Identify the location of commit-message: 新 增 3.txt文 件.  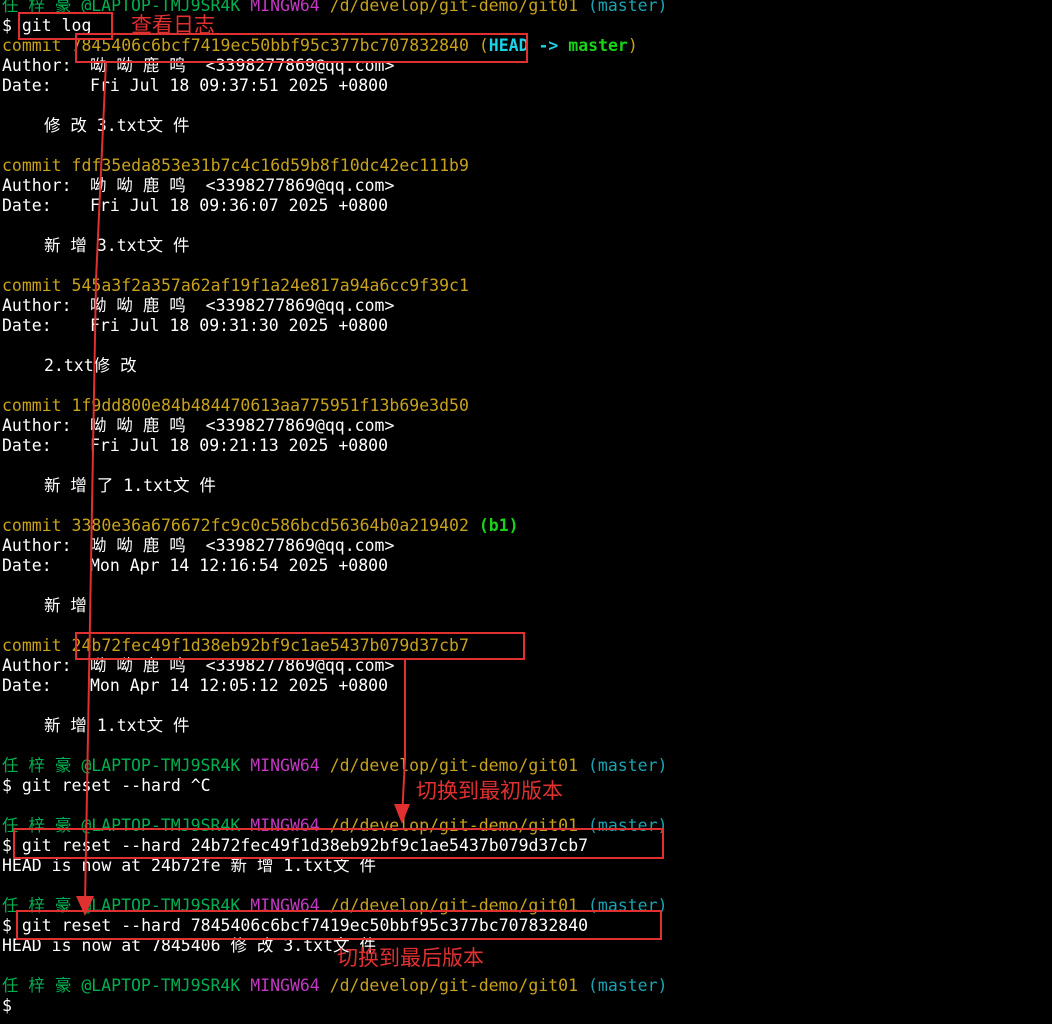
(117, 245).